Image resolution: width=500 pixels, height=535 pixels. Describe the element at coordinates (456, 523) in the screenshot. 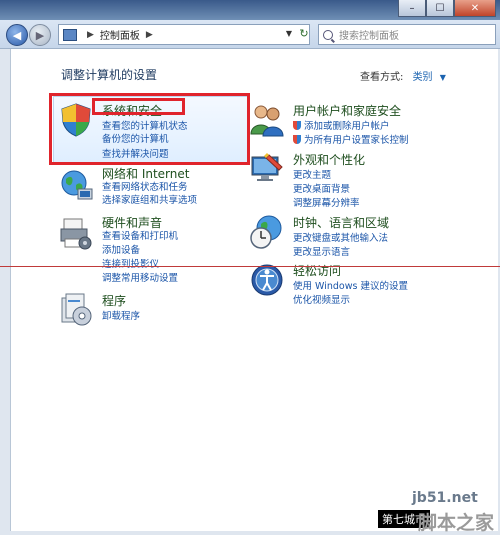

I see `watermark-brand: 脚本之家` at that location.